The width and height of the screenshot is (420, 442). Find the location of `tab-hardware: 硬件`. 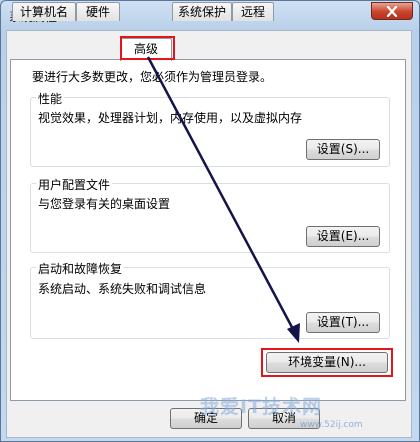

tab-hardware: 硬件 is located at coordinates (98, 11).